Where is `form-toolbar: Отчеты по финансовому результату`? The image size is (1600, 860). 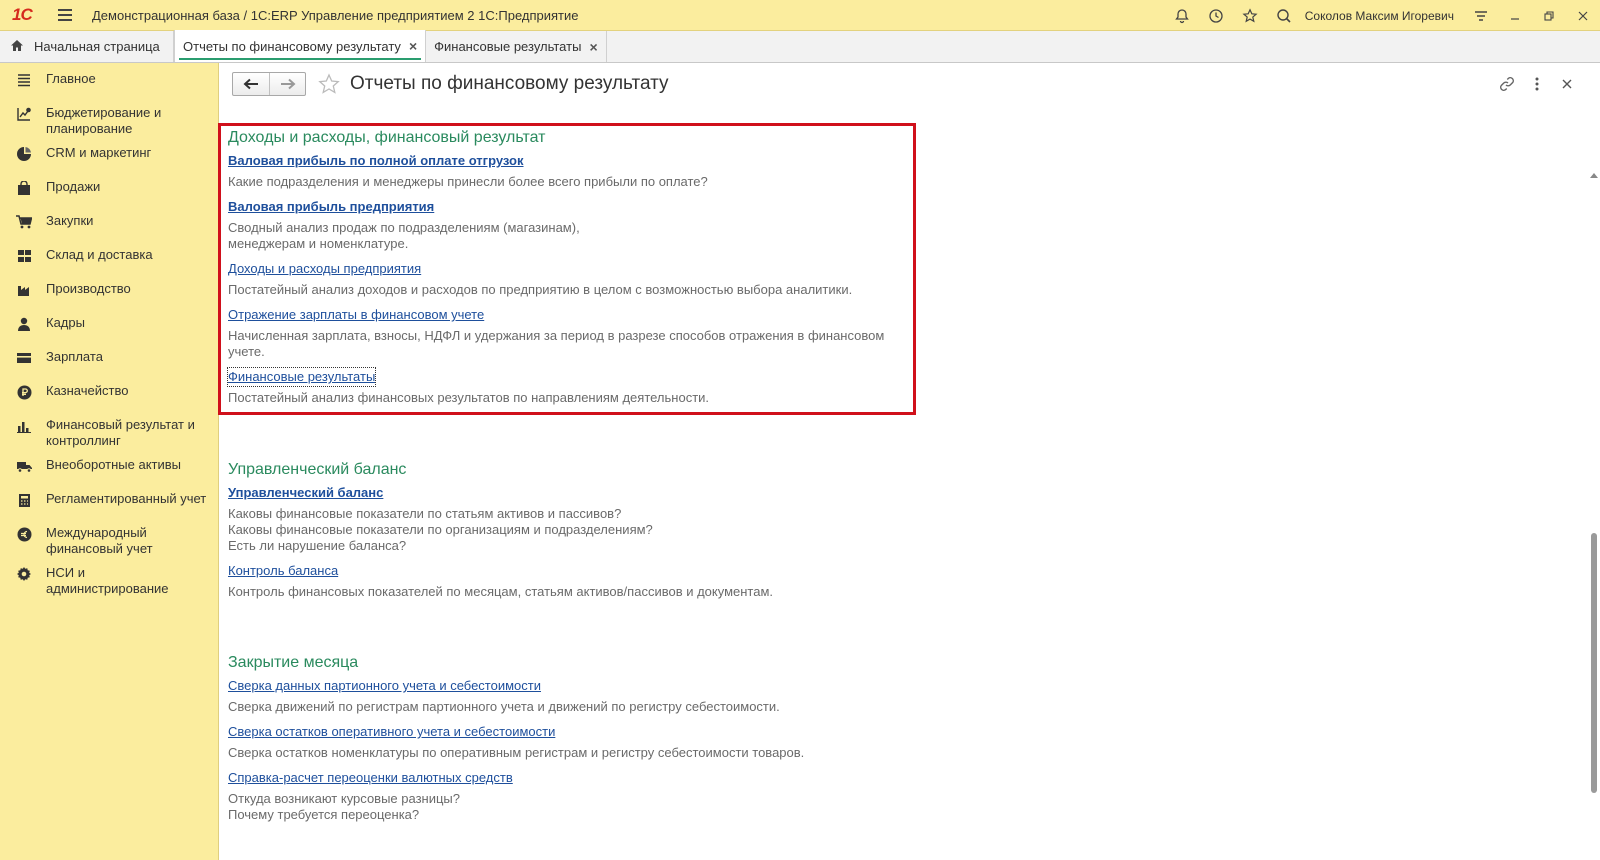 form-toolbar: Отчеты по финансовому результату is located at coordinates (450, 84).